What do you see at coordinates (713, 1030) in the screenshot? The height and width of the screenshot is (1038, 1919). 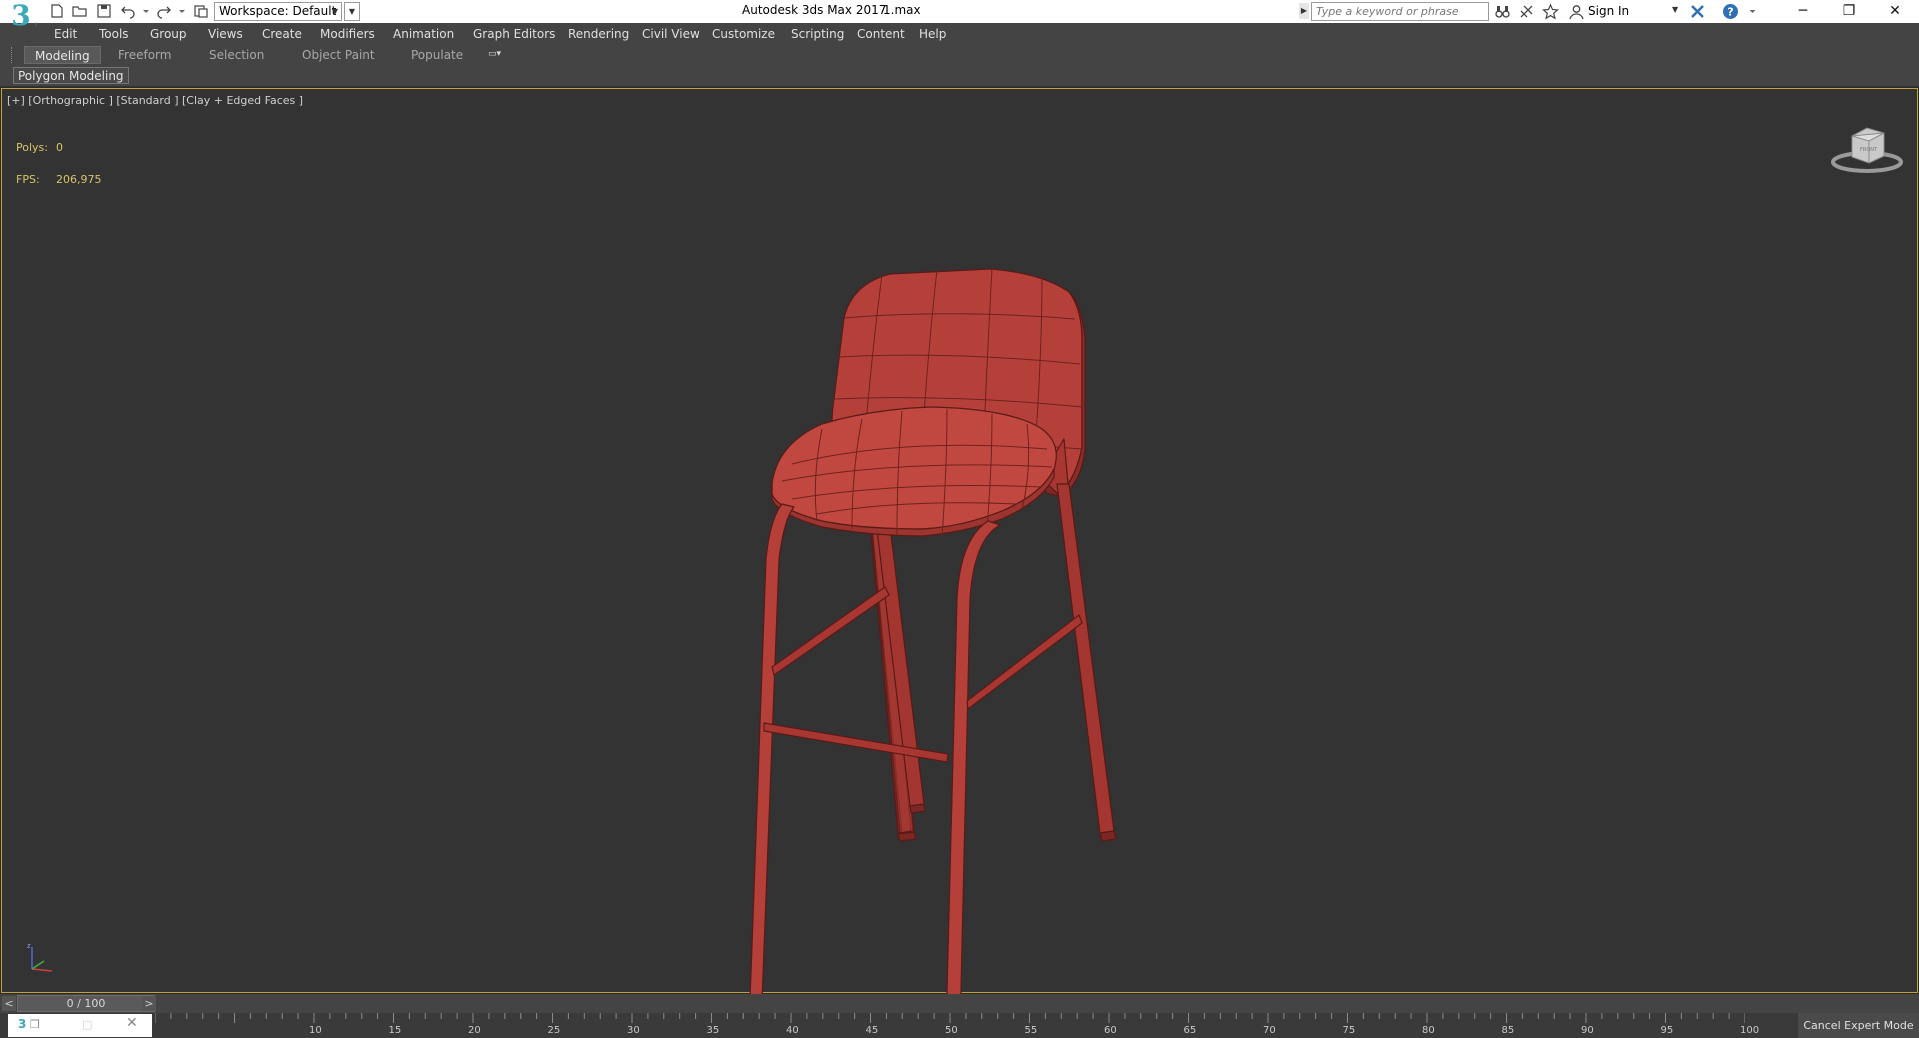 I see `timeline-tick-label: 35` at bounding box center [713, 1030].